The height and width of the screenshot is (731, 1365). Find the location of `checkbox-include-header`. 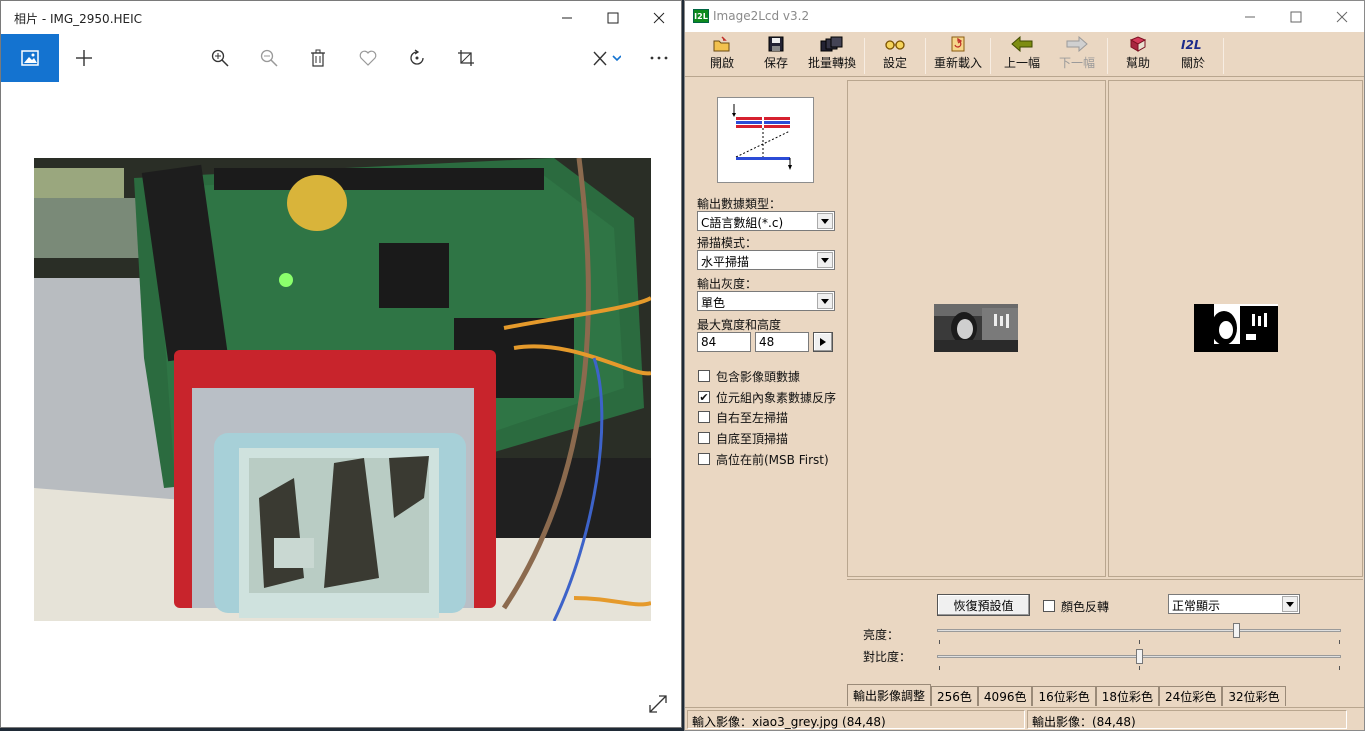

checkbox-include-header is located at coordinates (704, 376).